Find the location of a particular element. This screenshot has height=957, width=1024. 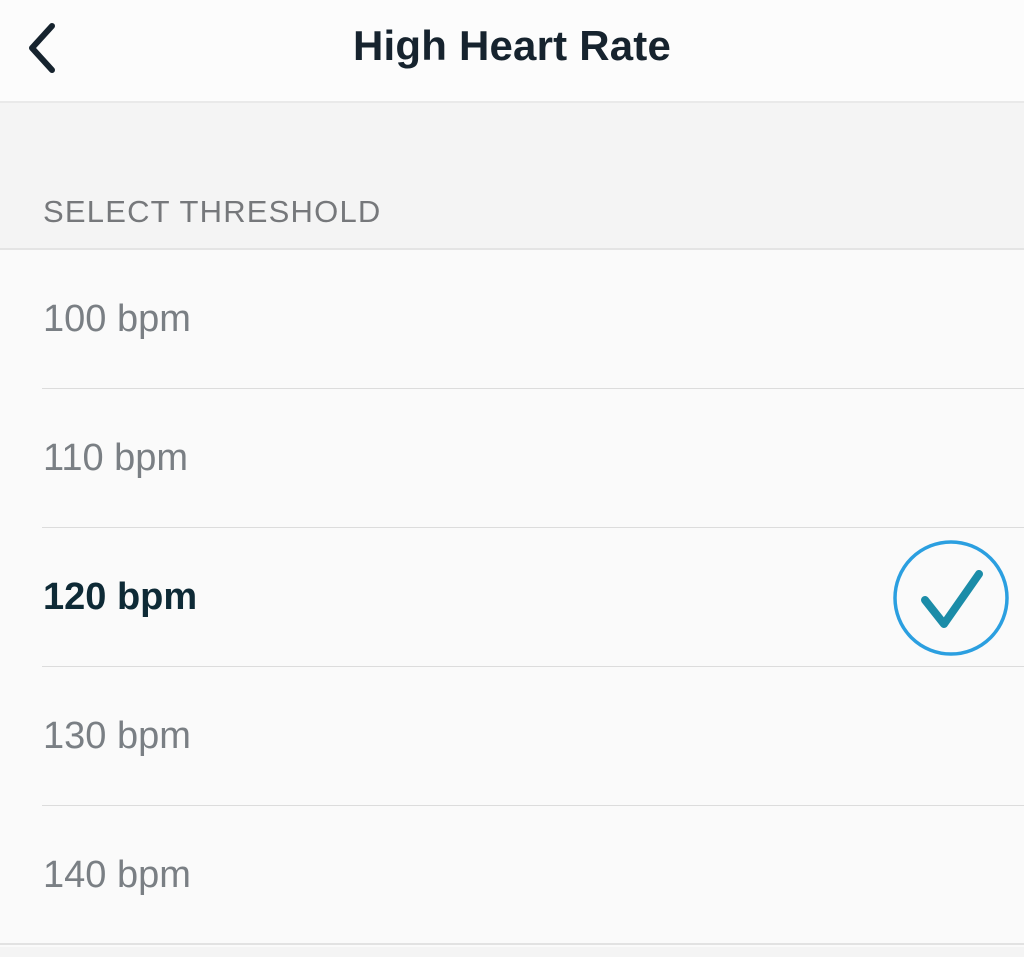

option-label: 140 bpm is located at coordinates (117, 875).